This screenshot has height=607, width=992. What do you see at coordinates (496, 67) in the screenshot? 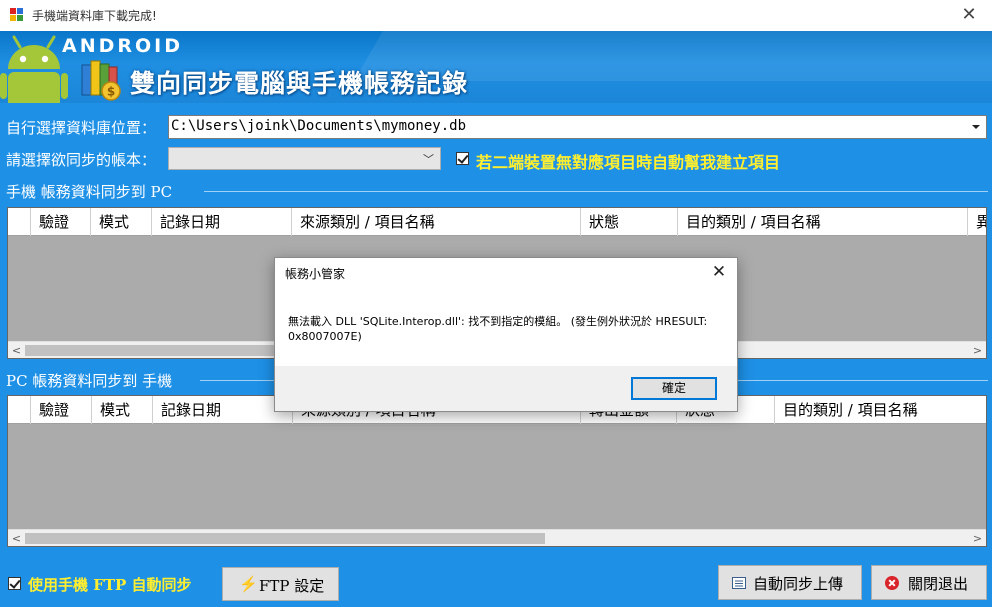
I see `header-banner: ANDROID $ 雙向同步電腦與手機帳務記錄` at bounding box center [496, 67].